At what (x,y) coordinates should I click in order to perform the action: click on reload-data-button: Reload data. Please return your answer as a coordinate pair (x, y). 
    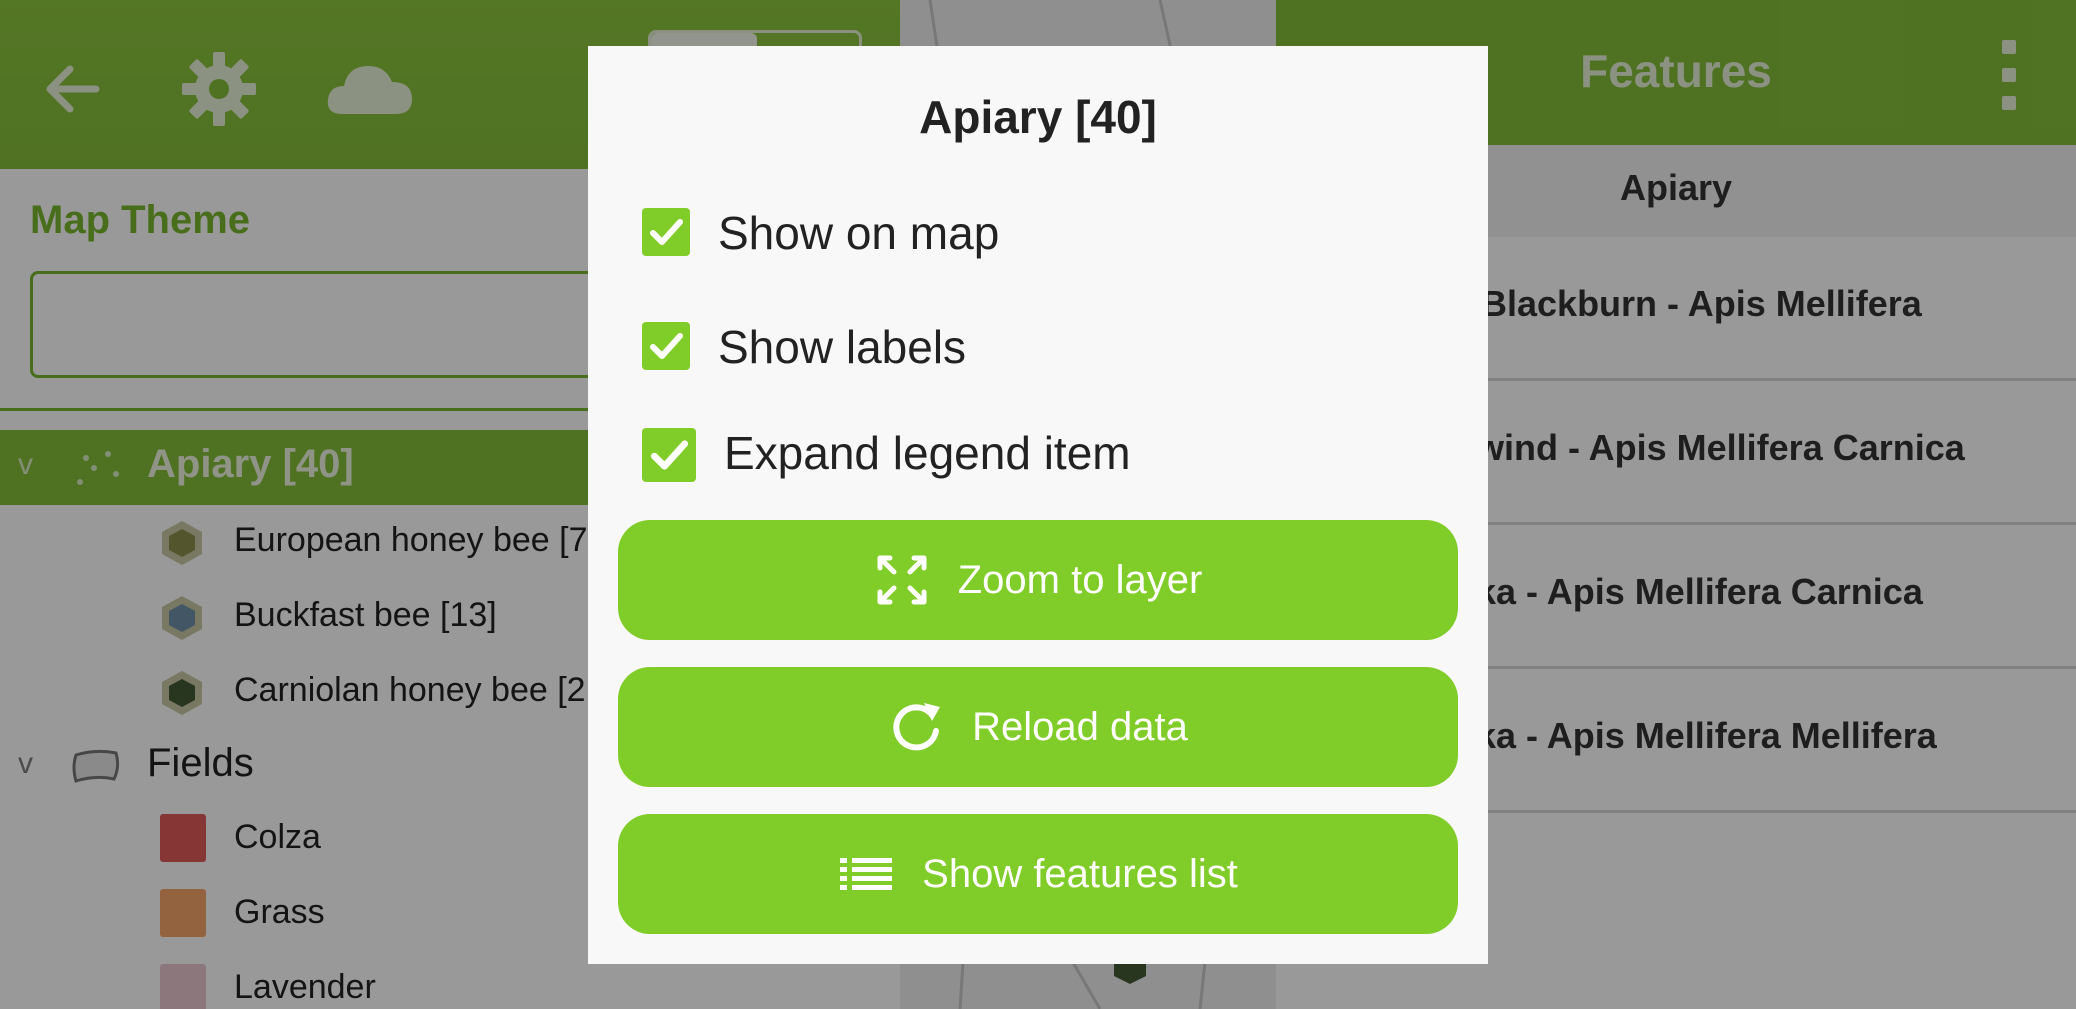
    Looking at the image, I should click on (1038, 727).